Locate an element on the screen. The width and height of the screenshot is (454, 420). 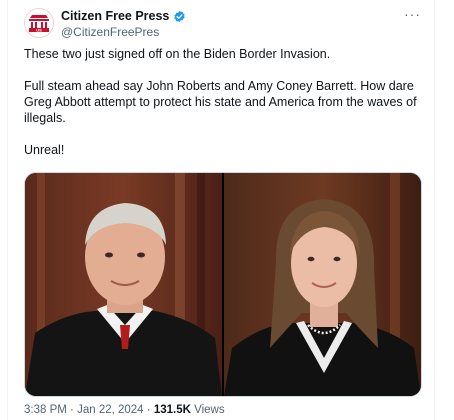
views-count: 131.5K is located at coordinates (172, 410).